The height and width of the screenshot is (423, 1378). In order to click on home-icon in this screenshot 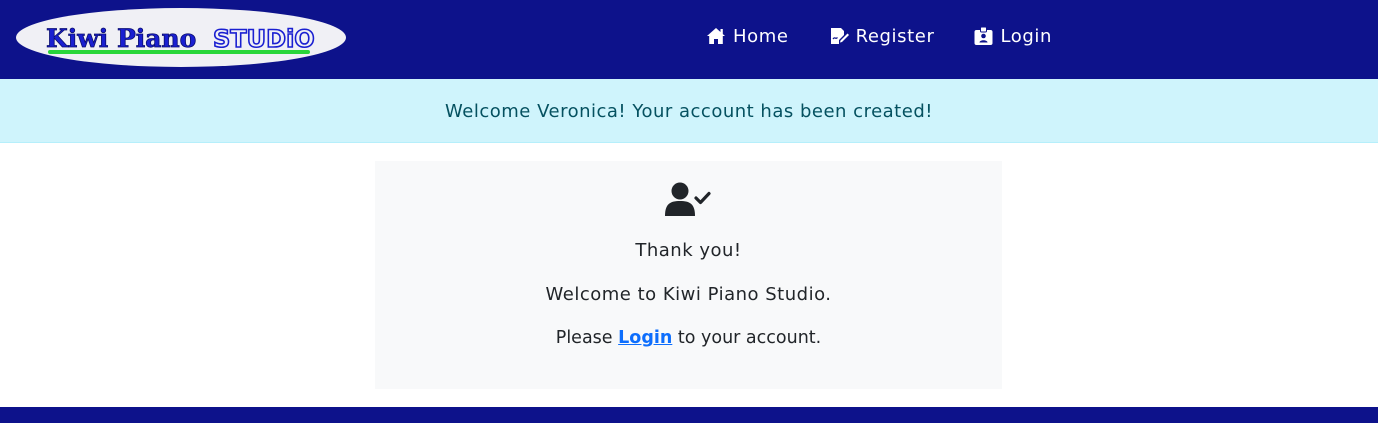, I will do `click(716, 36)`.